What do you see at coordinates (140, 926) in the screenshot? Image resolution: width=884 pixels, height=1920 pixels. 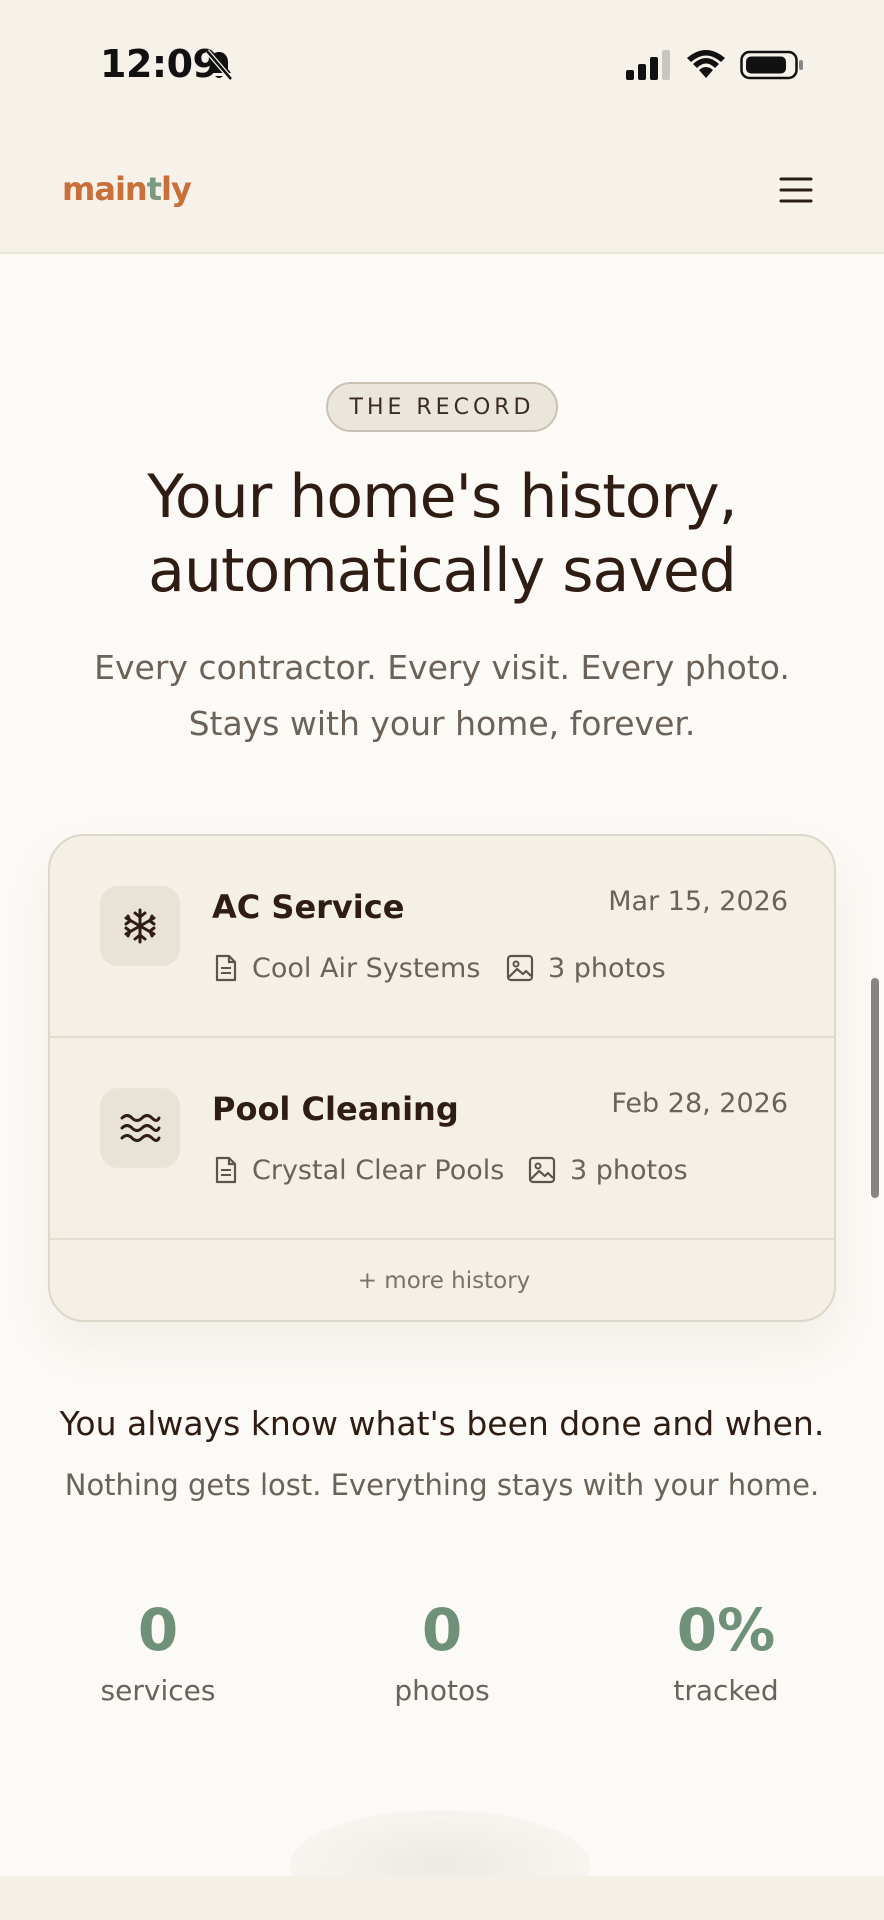 I see `snowflake-icon` at bounding box center [140, 926].